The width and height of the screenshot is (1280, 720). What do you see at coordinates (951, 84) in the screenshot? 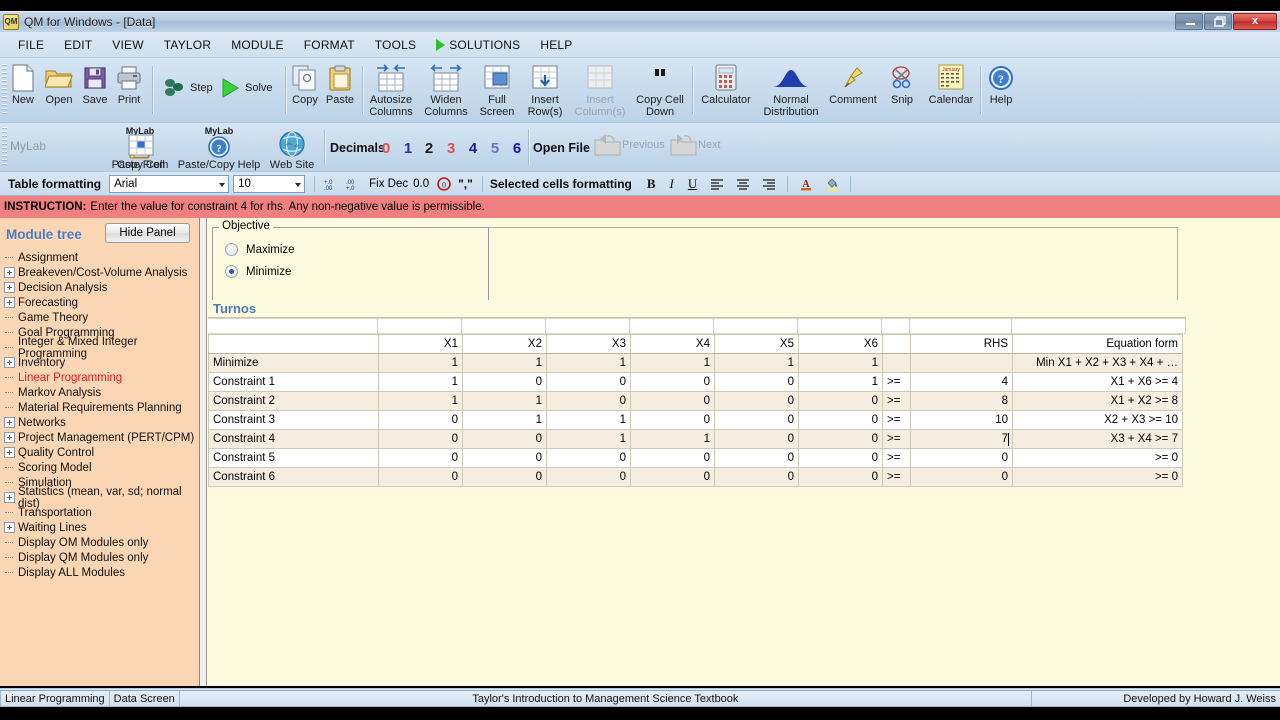
I see `toolbar-calendar-button: January Calendar` at bounding box center [951, 84].